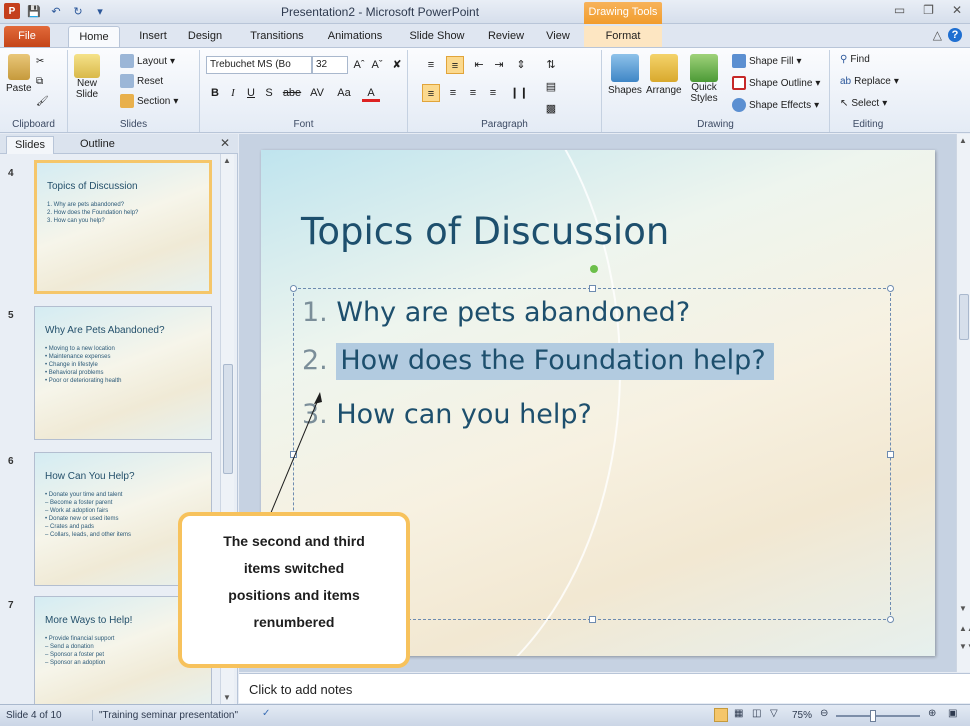 This screenshot has width=970, height=726. What do you see at coordinates (76, 221) in the screenshot?
I see `thumb-line: 3. How can you help?` at bounding box center [76, 221].